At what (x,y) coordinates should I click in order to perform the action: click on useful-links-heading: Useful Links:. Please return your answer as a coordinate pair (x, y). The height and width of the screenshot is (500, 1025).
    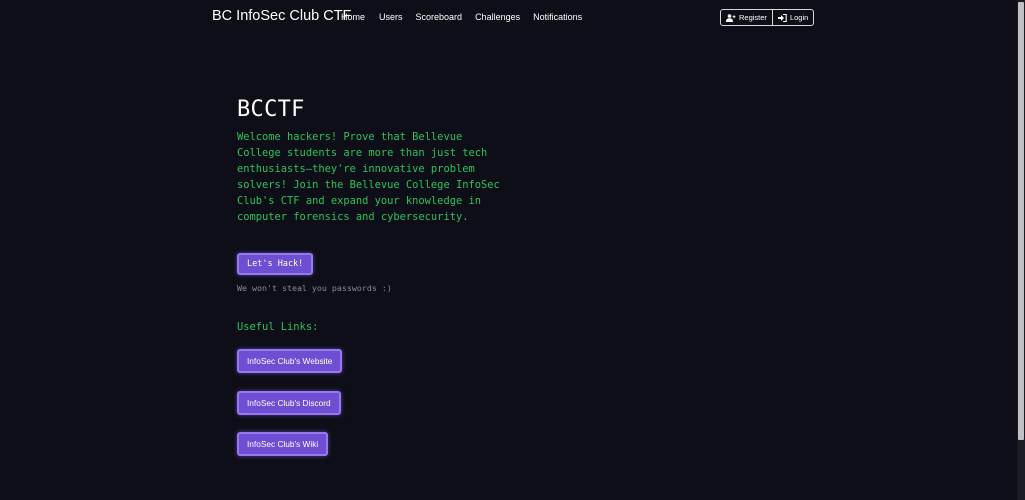
    Looking at the image, I should click on (278, 327).